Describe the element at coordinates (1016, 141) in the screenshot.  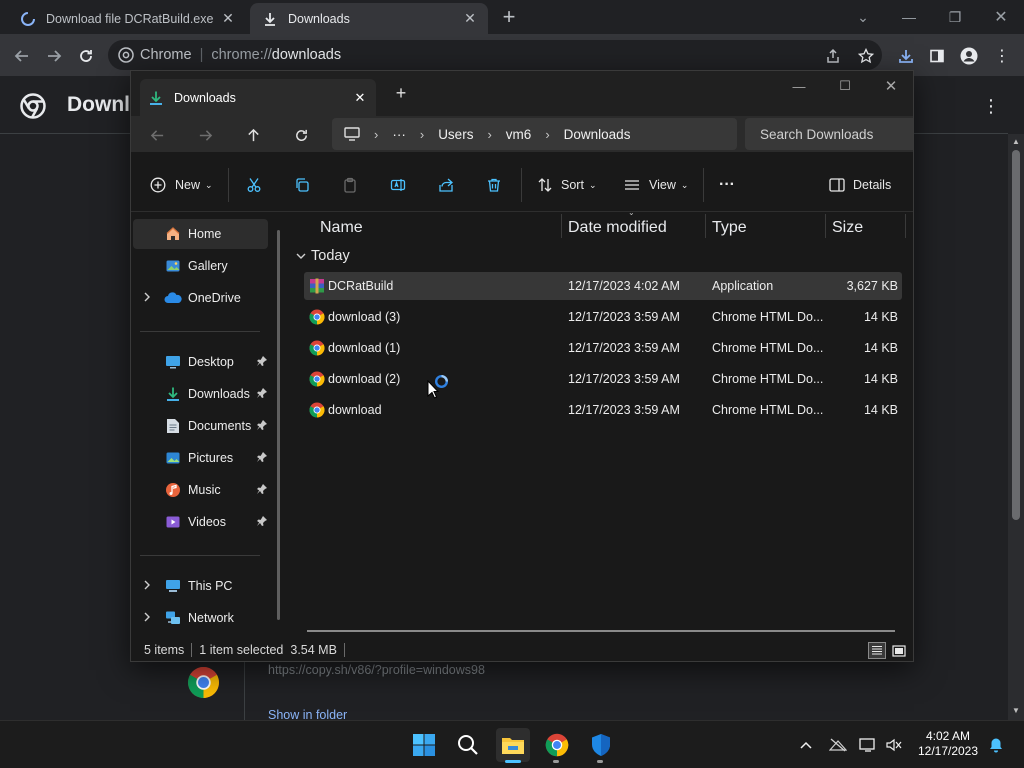
I see `scroll-up-icon: ▲` at that location.